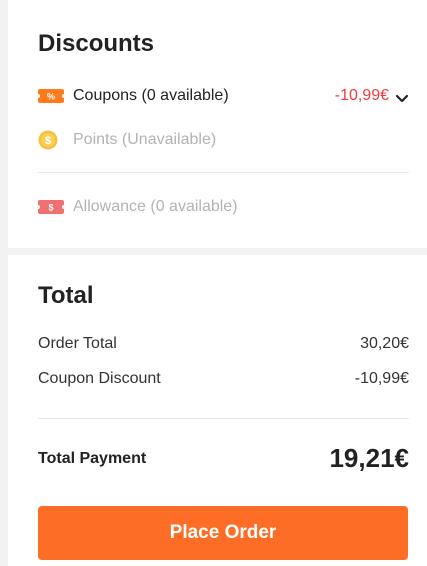 This screenshot has width=427, height=566. I want to click on order-total-label: Order Total, so click(77, 343).